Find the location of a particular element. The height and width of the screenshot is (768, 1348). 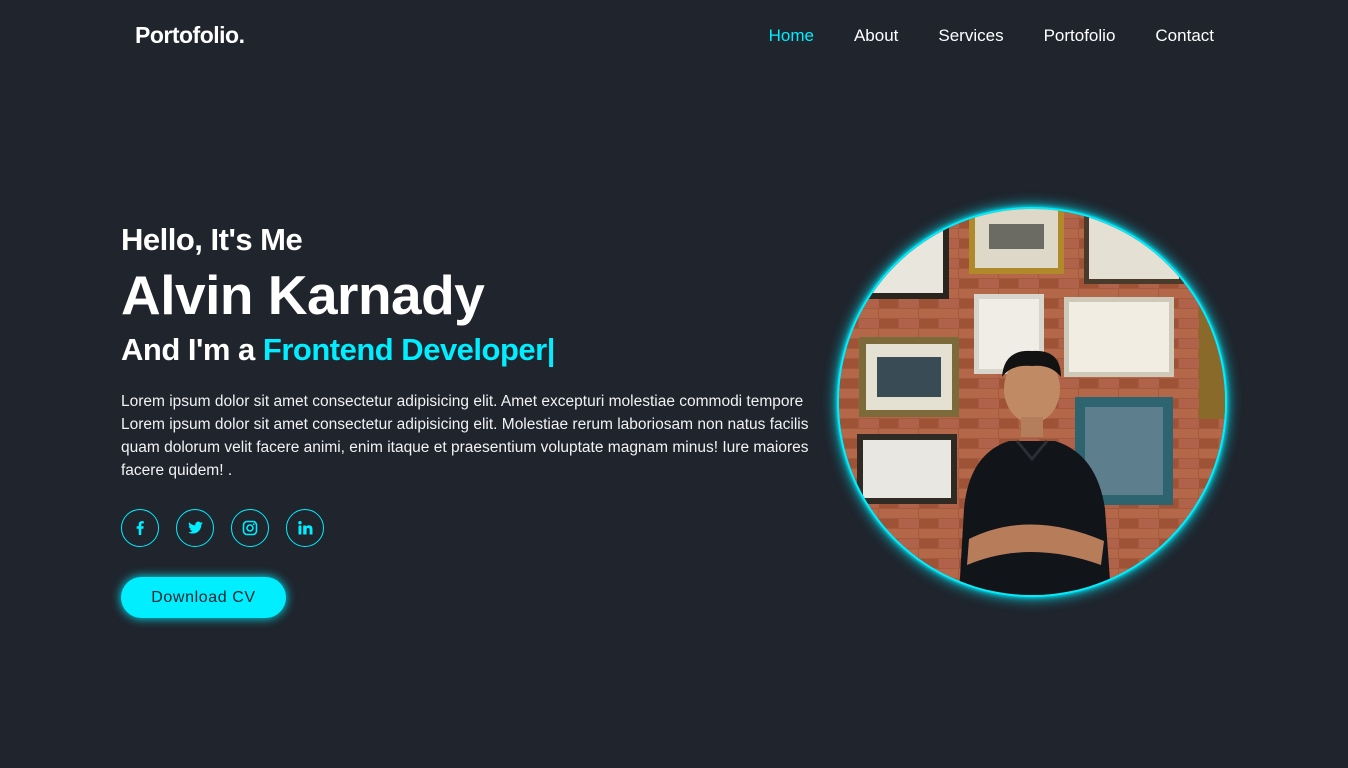

twitter-icon is located at coordinates (195, 527).